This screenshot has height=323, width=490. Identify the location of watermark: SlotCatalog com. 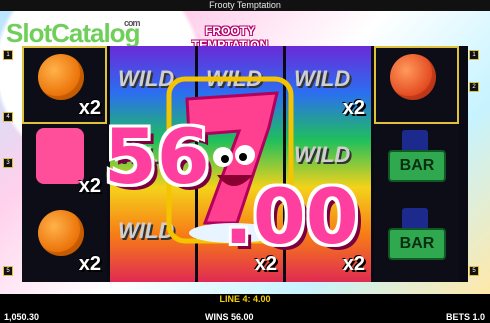
(73, 33).